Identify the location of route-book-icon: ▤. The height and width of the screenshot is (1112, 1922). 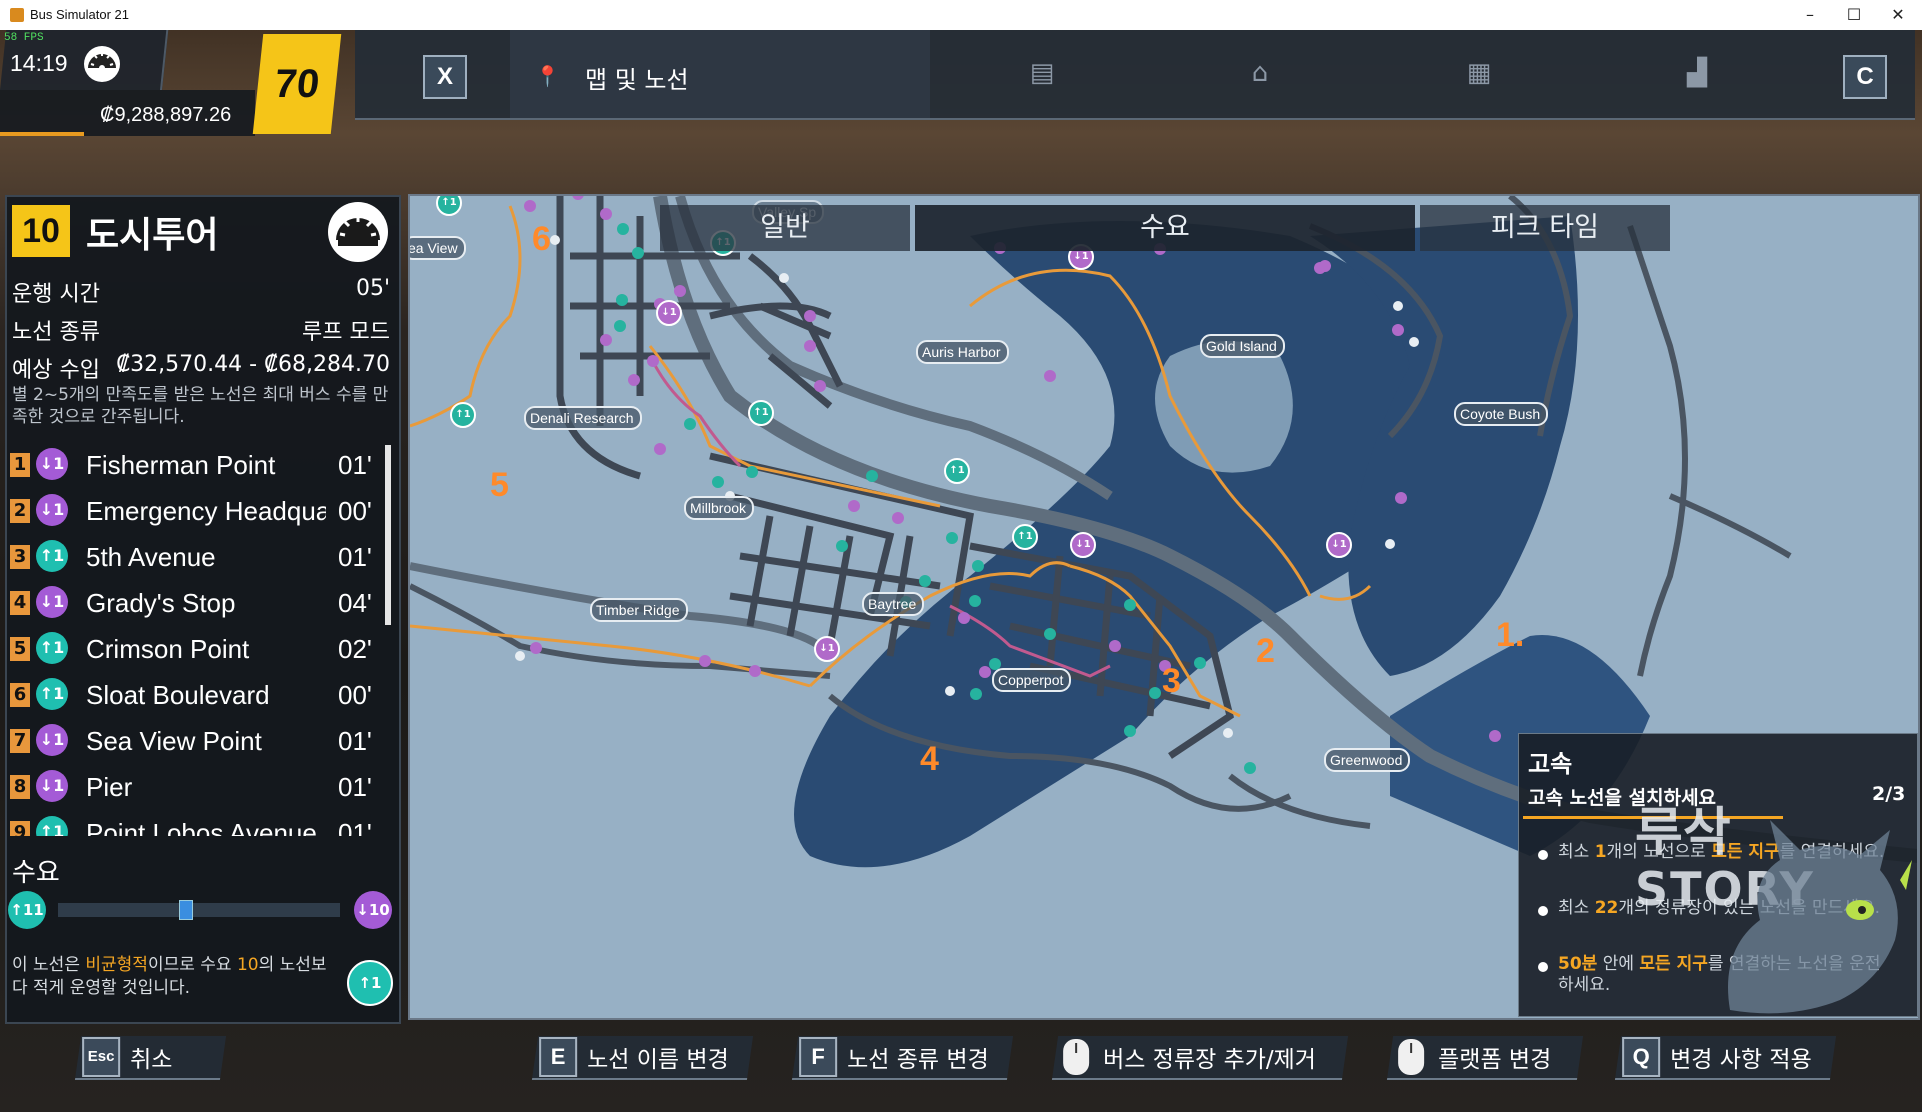
(1042, 75).